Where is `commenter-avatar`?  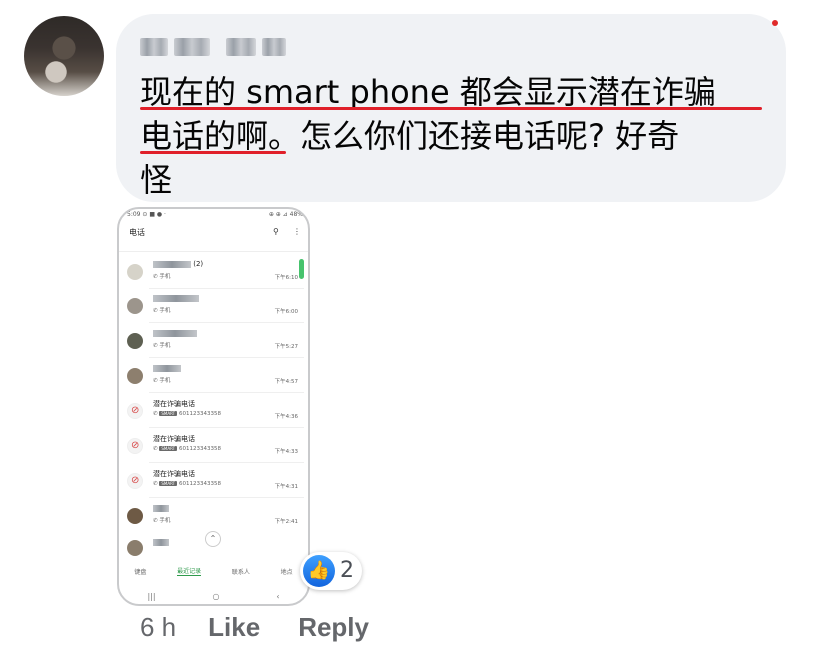
commenter-avatar is located at coordinates (64, 56).